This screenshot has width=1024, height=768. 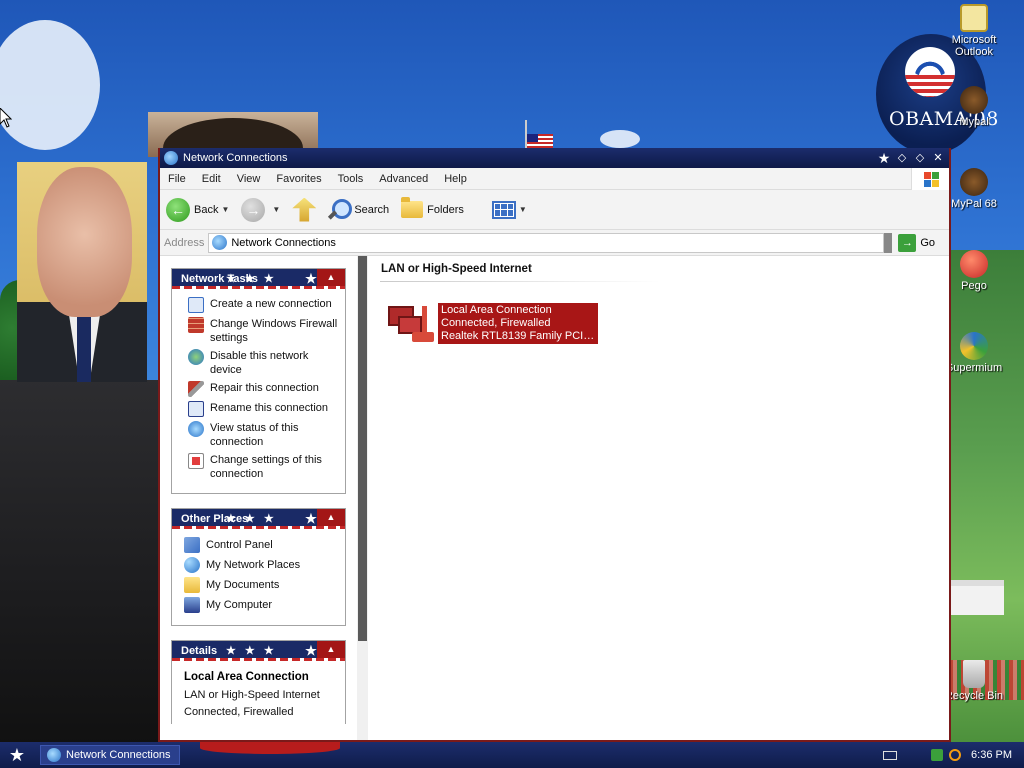 What do you see at coordinates (503, 209) in the screenshot?
I see `views-icon` at bounding box center [503, 209].